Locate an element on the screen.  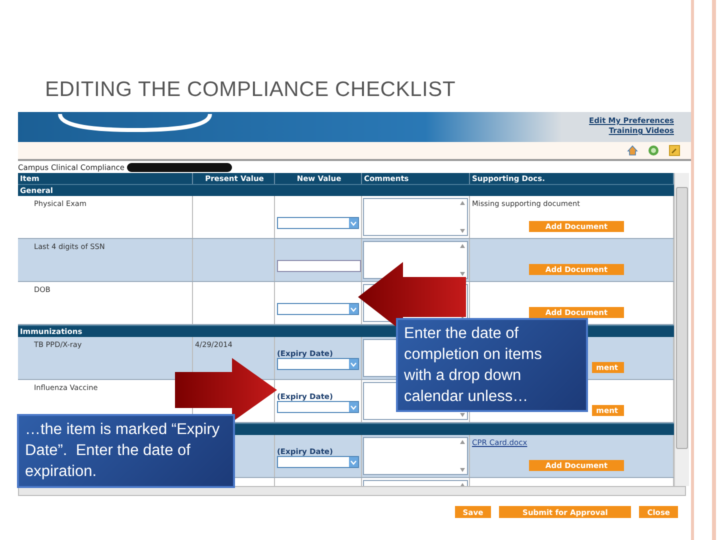
input-field is located at coordinates (319, 266).